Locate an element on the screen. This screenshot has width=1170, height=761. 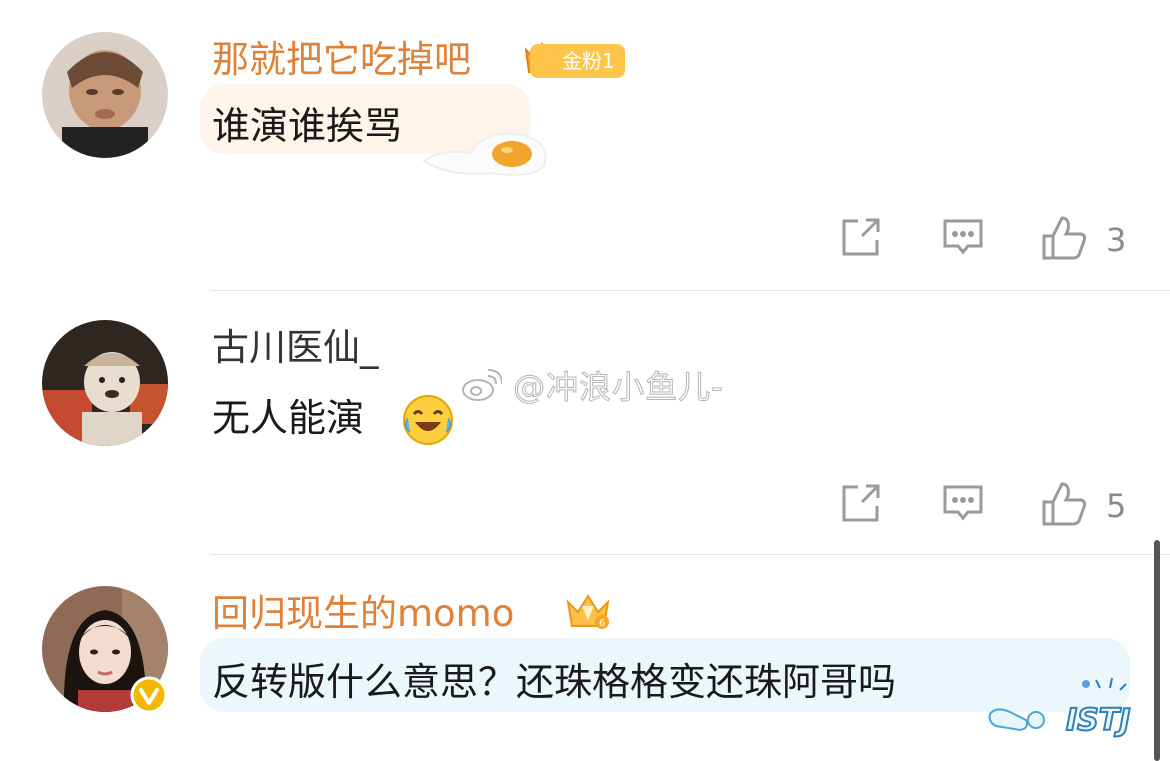
svg-text: 6 is located at coordinates (602, 623).